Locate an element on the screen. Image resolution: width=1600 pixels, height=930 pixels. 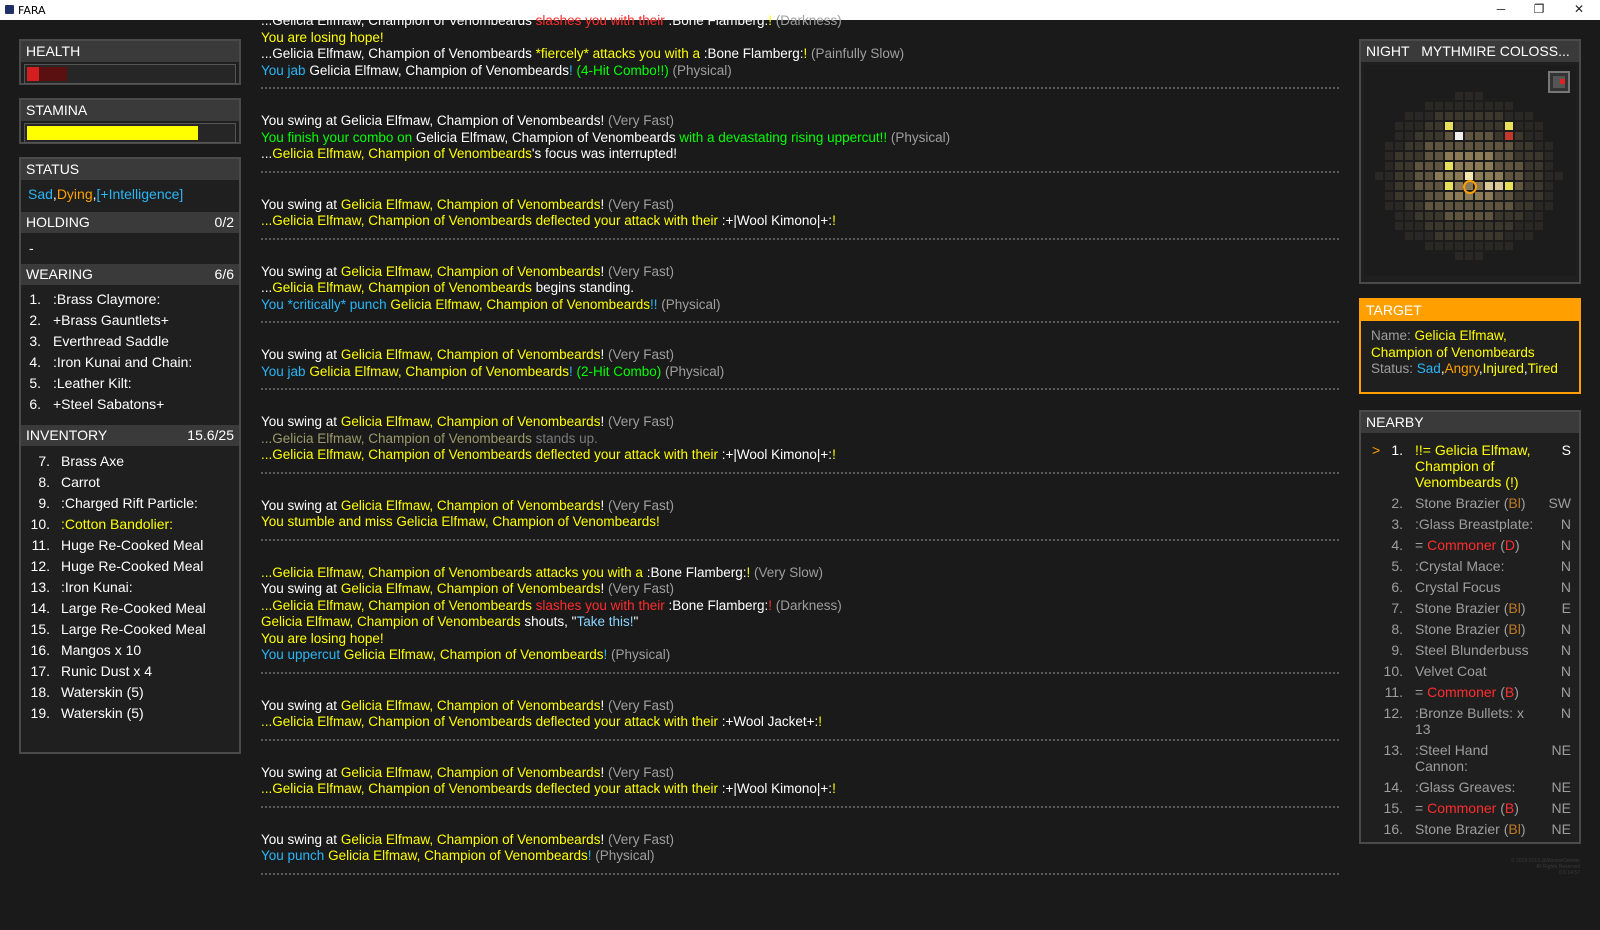
item-number: 13. is located at coordinates (1393, 750).